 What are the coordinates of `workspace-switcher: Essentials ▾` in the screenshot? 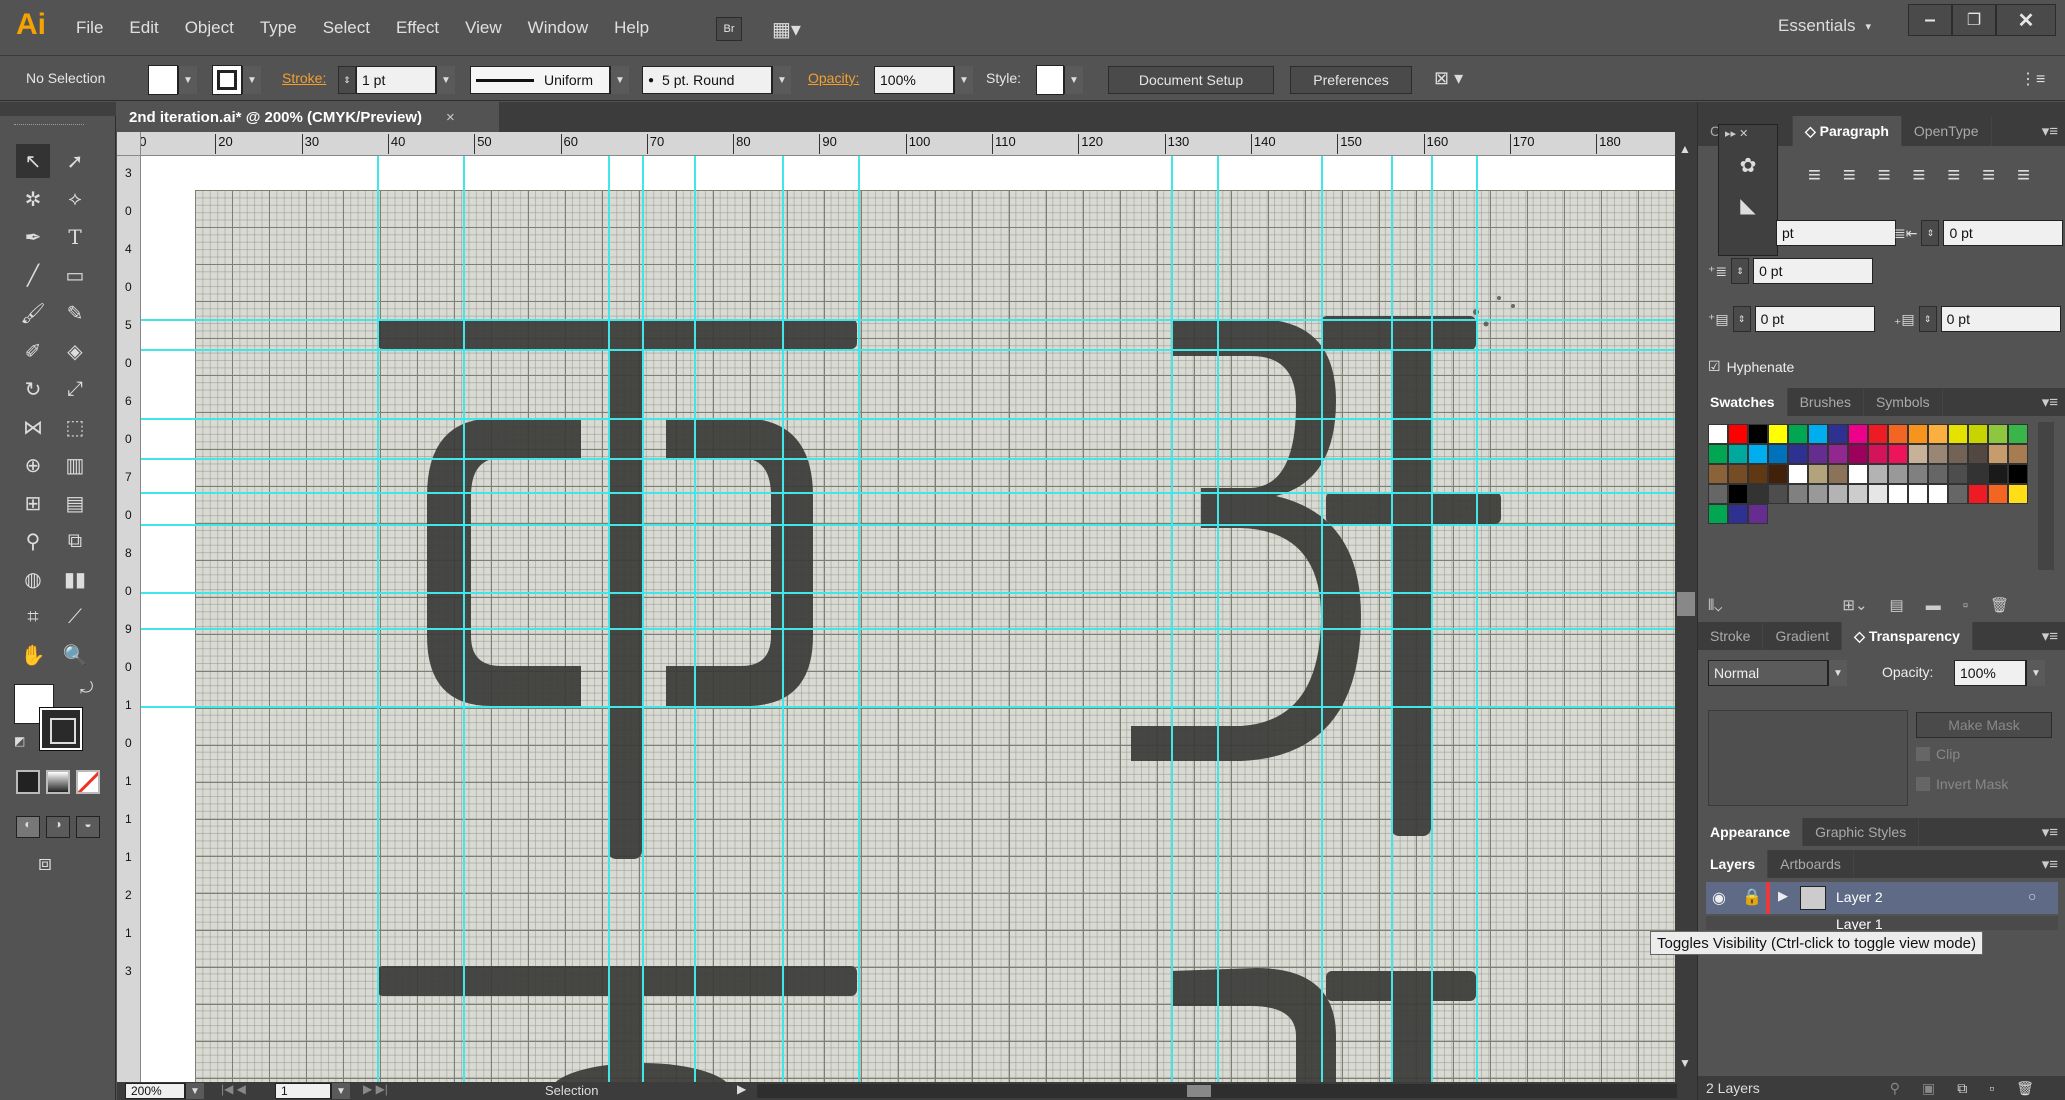 It's located at (1824, 26).